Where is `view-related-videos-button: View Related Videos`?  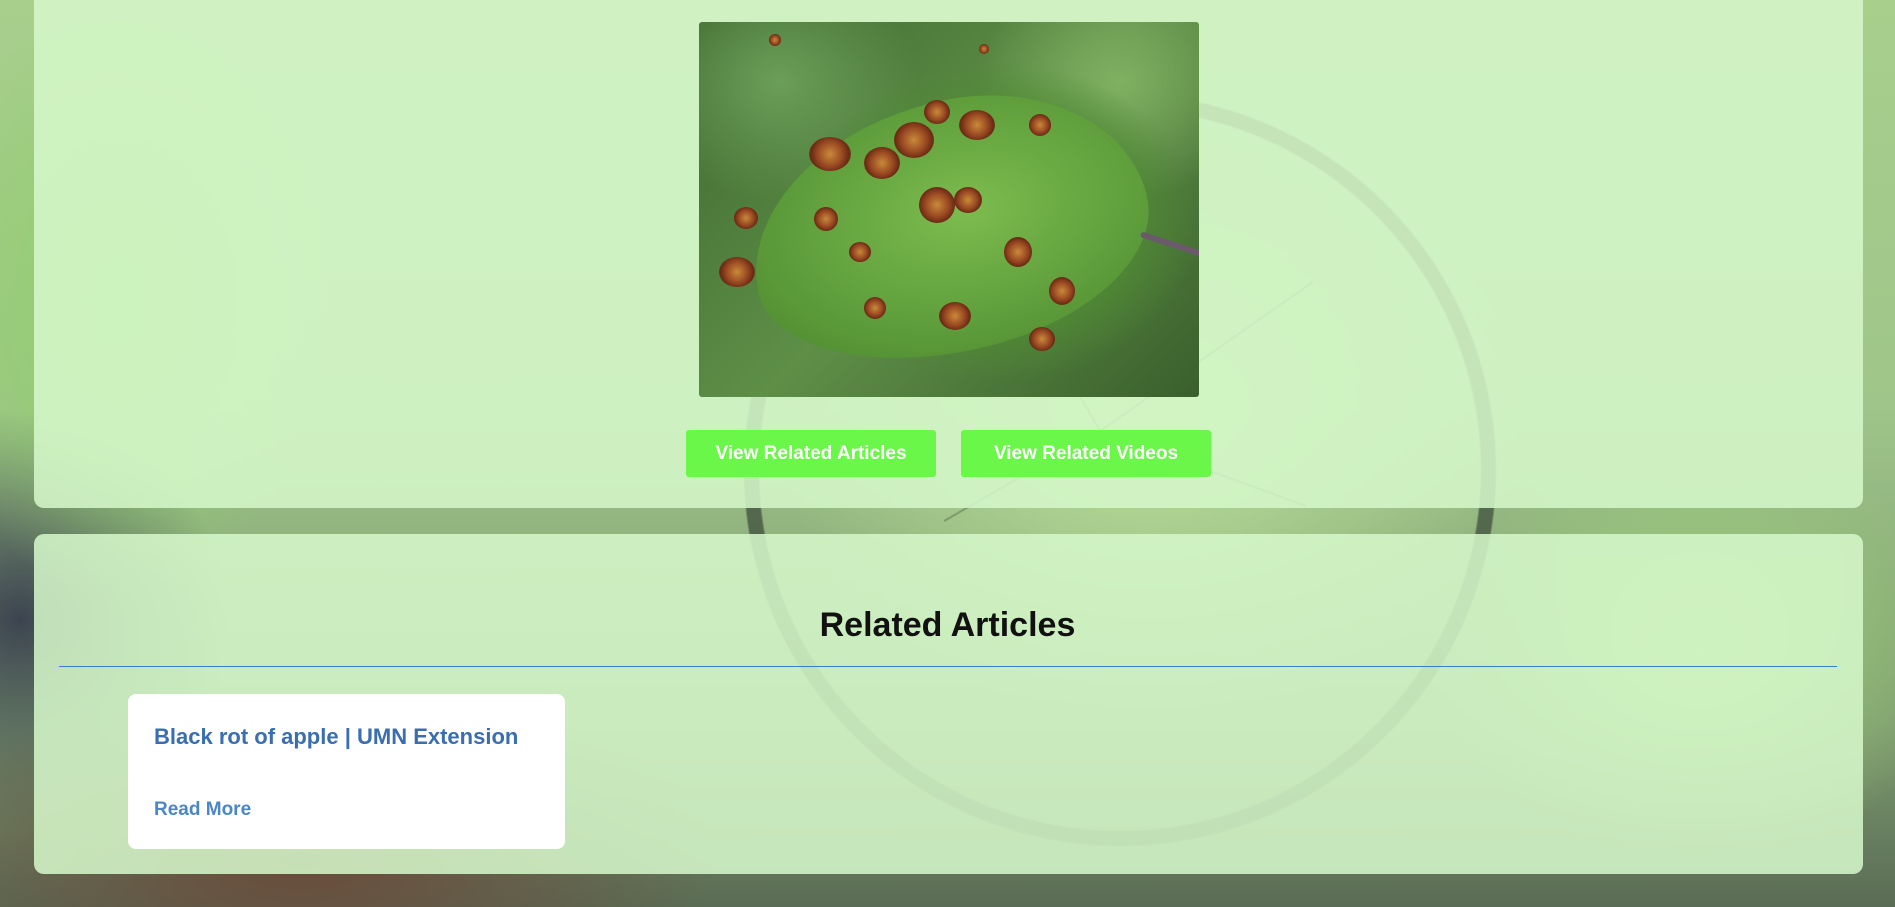 view-related-videos-button: View Related Videos is located at coordinates (1086, 453).